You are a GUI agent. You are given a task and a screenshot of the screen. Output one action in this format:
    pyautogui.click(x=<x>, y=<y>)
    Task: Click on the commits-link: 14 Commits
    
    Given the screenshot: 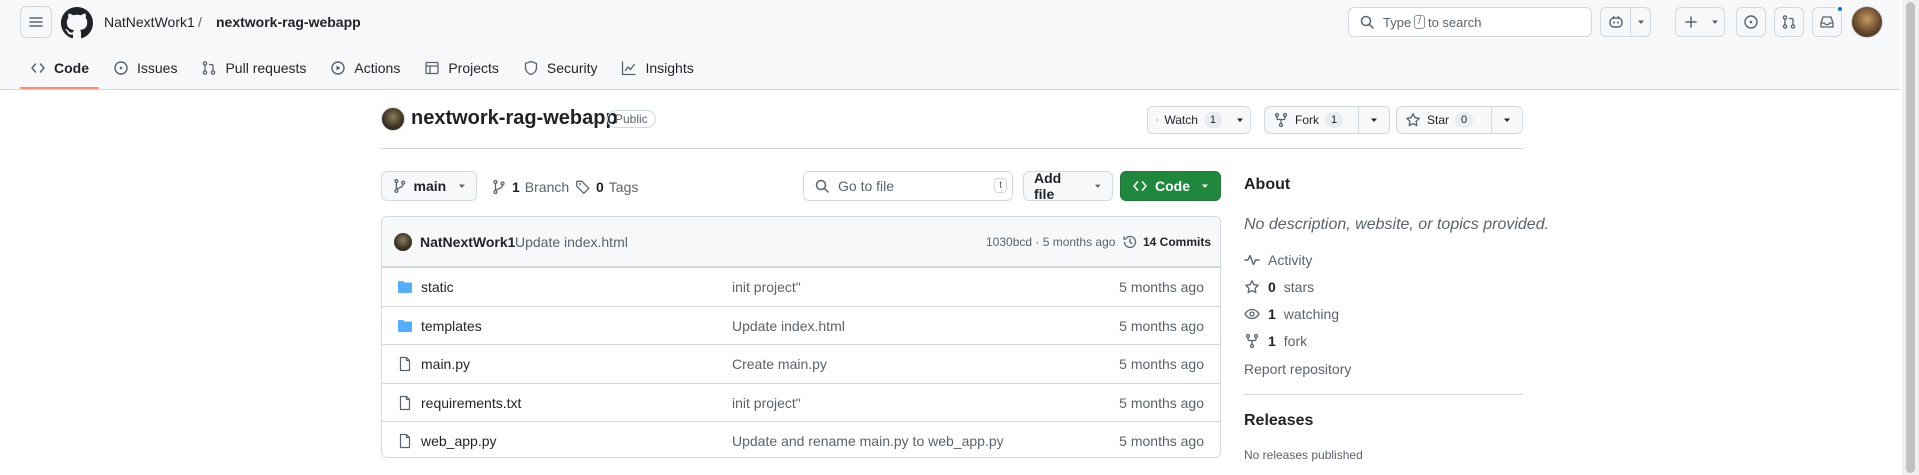 What is the action you would take?
    pyautogui.click(x=1166, y=242)
    